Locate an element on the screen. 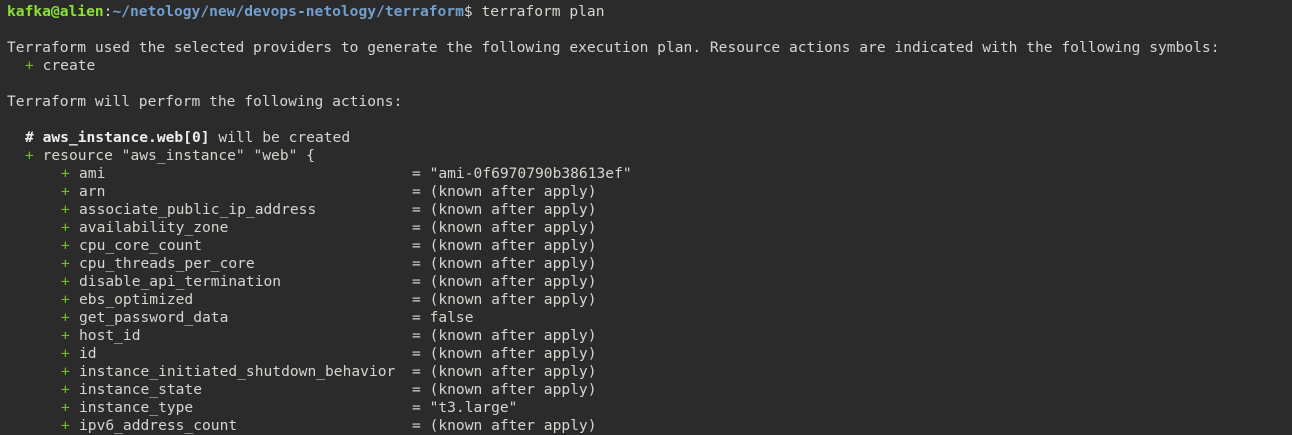 The image size is (1292, 435). attribute-row: + get_password_data = false is located at coordinates (267, 318).